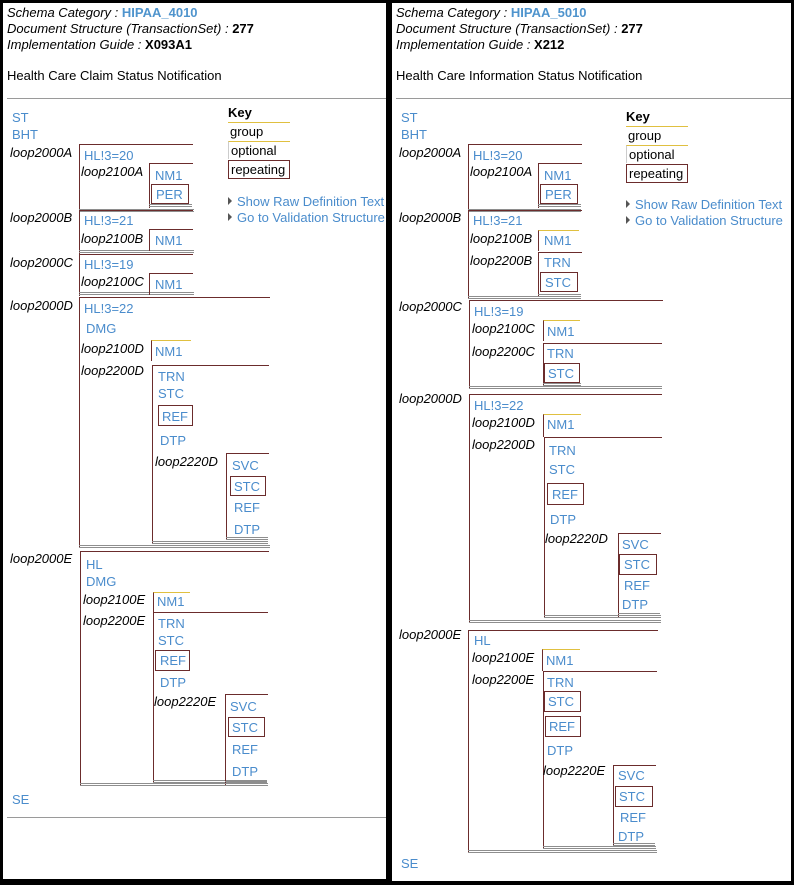 The image size is (794, 885). I want to click on loop-2200c: loop2200C, so click(503, 352).